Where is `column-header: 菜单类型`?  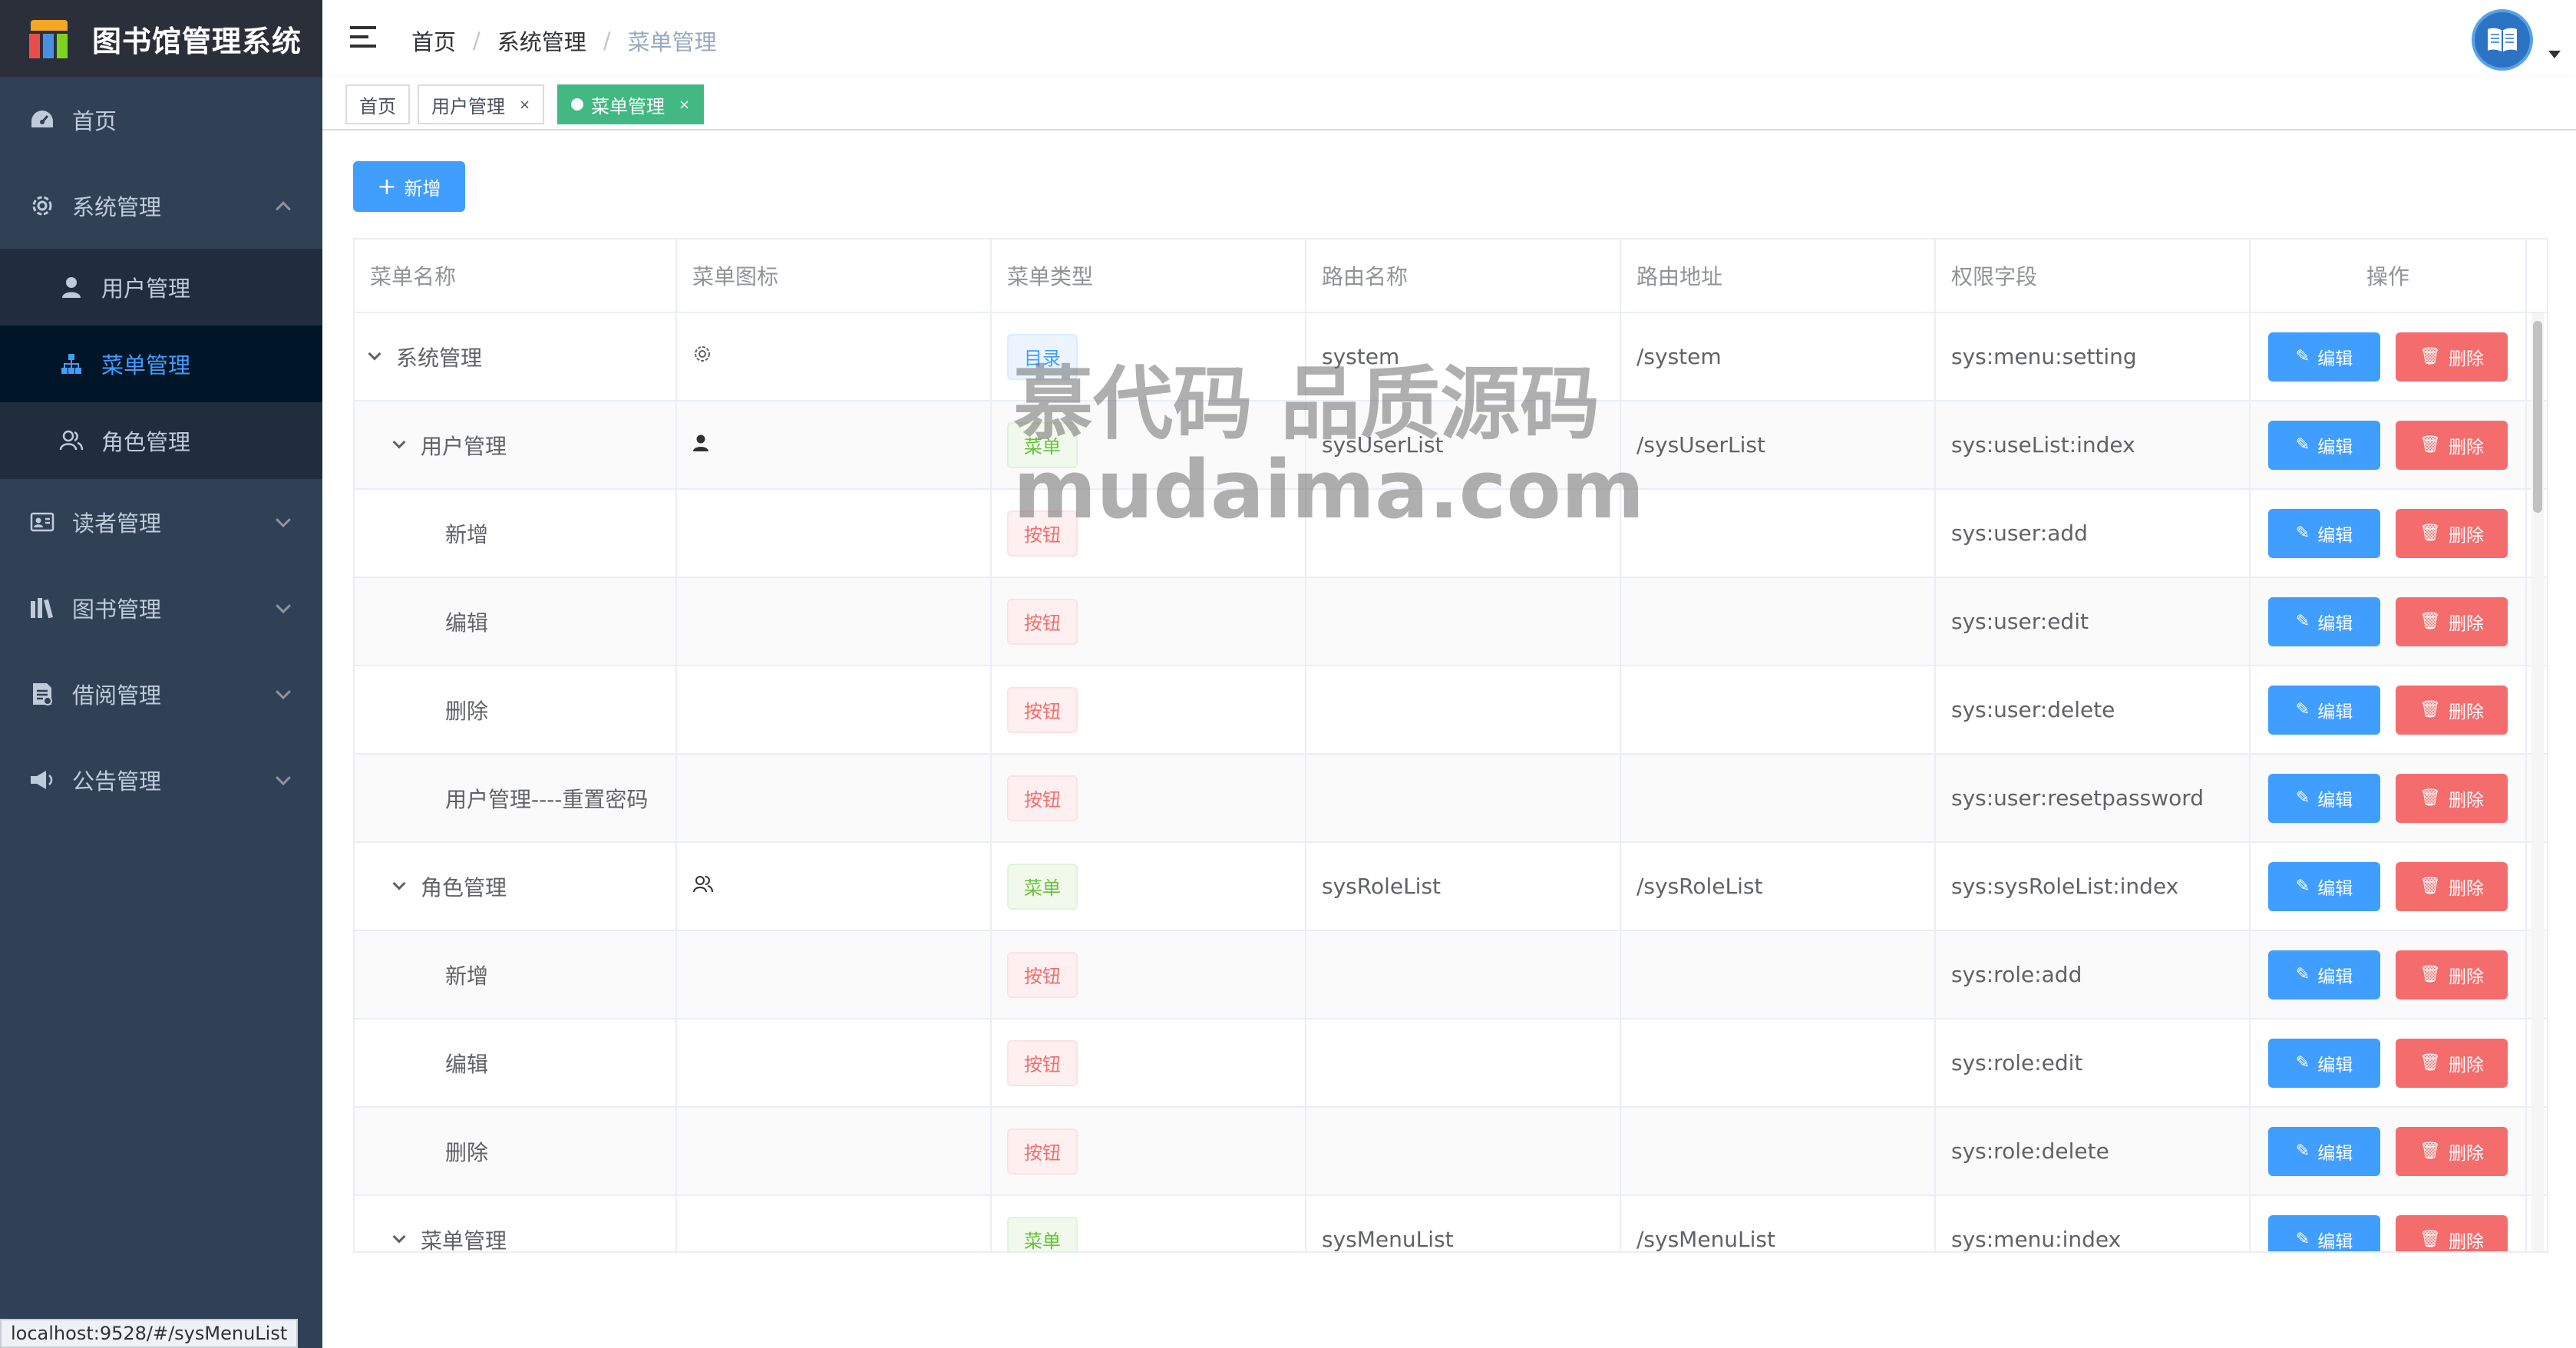
column-header: 菜单类型 is located at coordinates (1149, 276).